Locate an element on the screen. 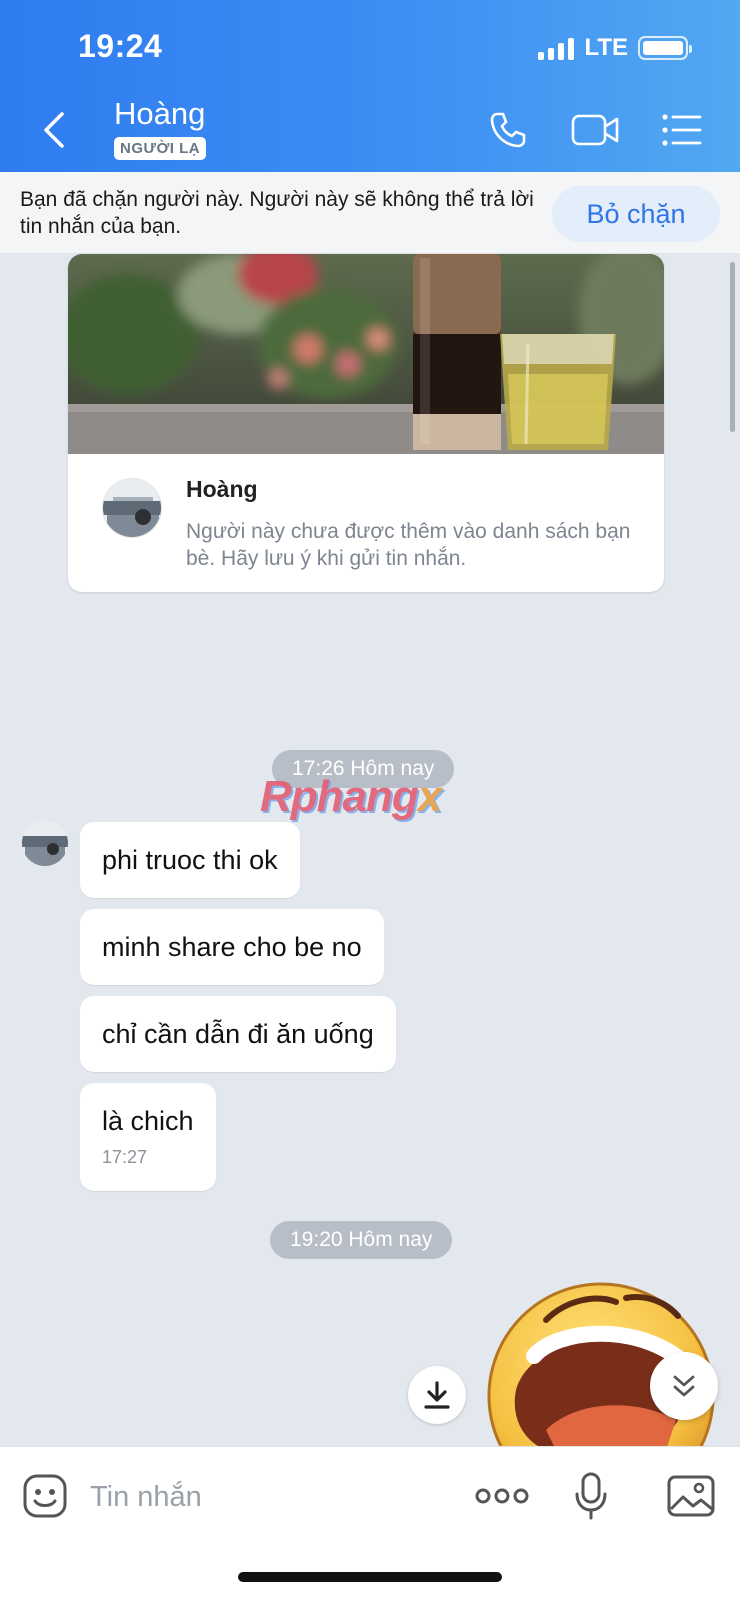 The height and width of the screenshot is (1600, 740). message-text: minh share cho be no is located at coordinates (232, 946).